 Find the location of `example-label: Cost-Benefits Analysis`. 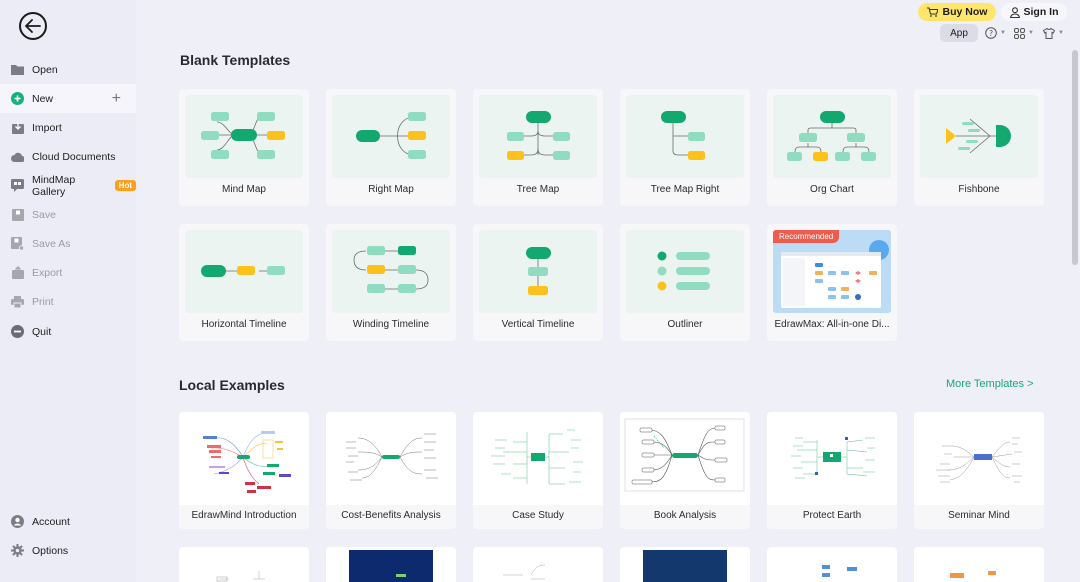

example-label: Cost-Benefits Analysis is located at coordinates (391, 515).